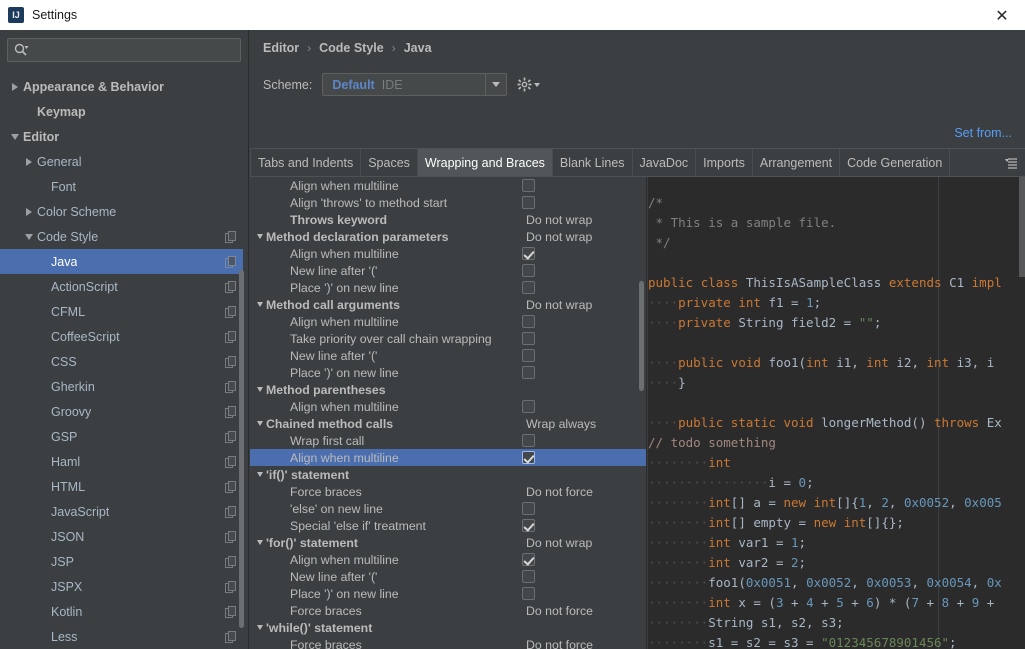  What do you see at coordinates (1012, 162) in the screenshot?
I see `tab-list-options-icon` at bounding box center [1012, 162].